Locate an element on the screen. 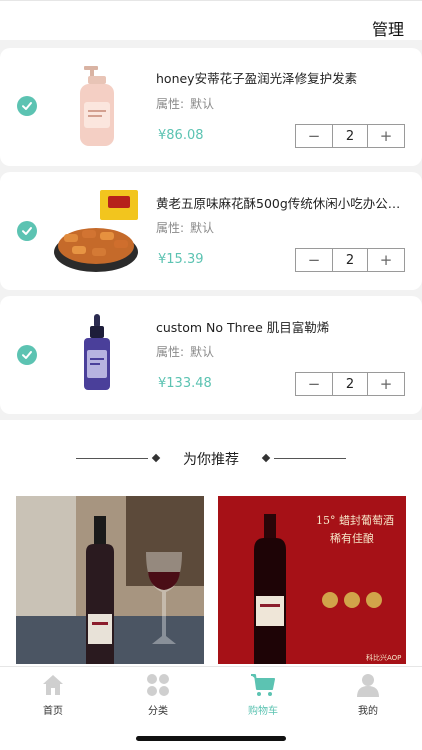 The width and height of the screenshot is (422, 750). recommend-title: 为你推荐 is located at coordinates (211, 460).